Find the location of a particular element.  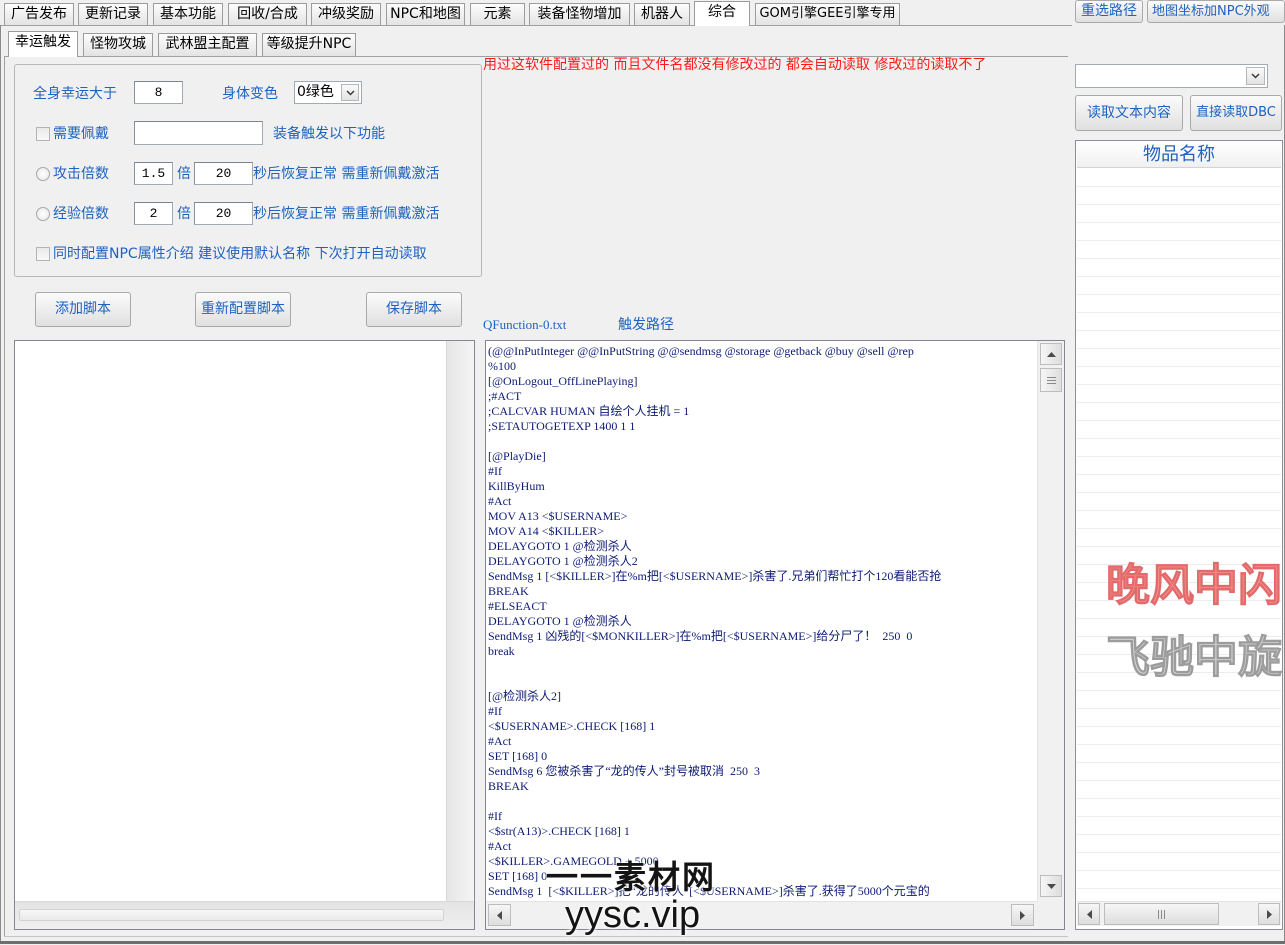

body-color-value: 0绿色 is located at coordinates (315, 92).